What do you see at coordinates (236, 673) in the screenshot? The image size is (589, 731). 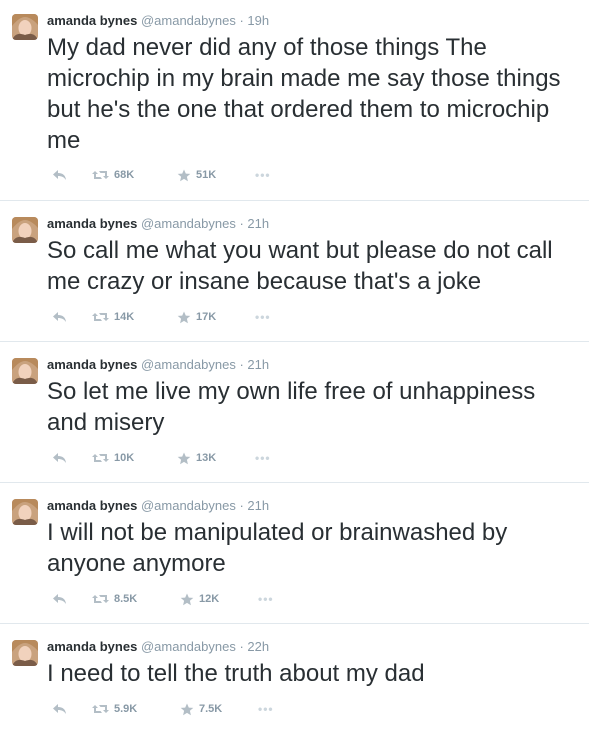 I see `tweet-text: I need to tell the truth about my dad` at bounding box center [236, 673].